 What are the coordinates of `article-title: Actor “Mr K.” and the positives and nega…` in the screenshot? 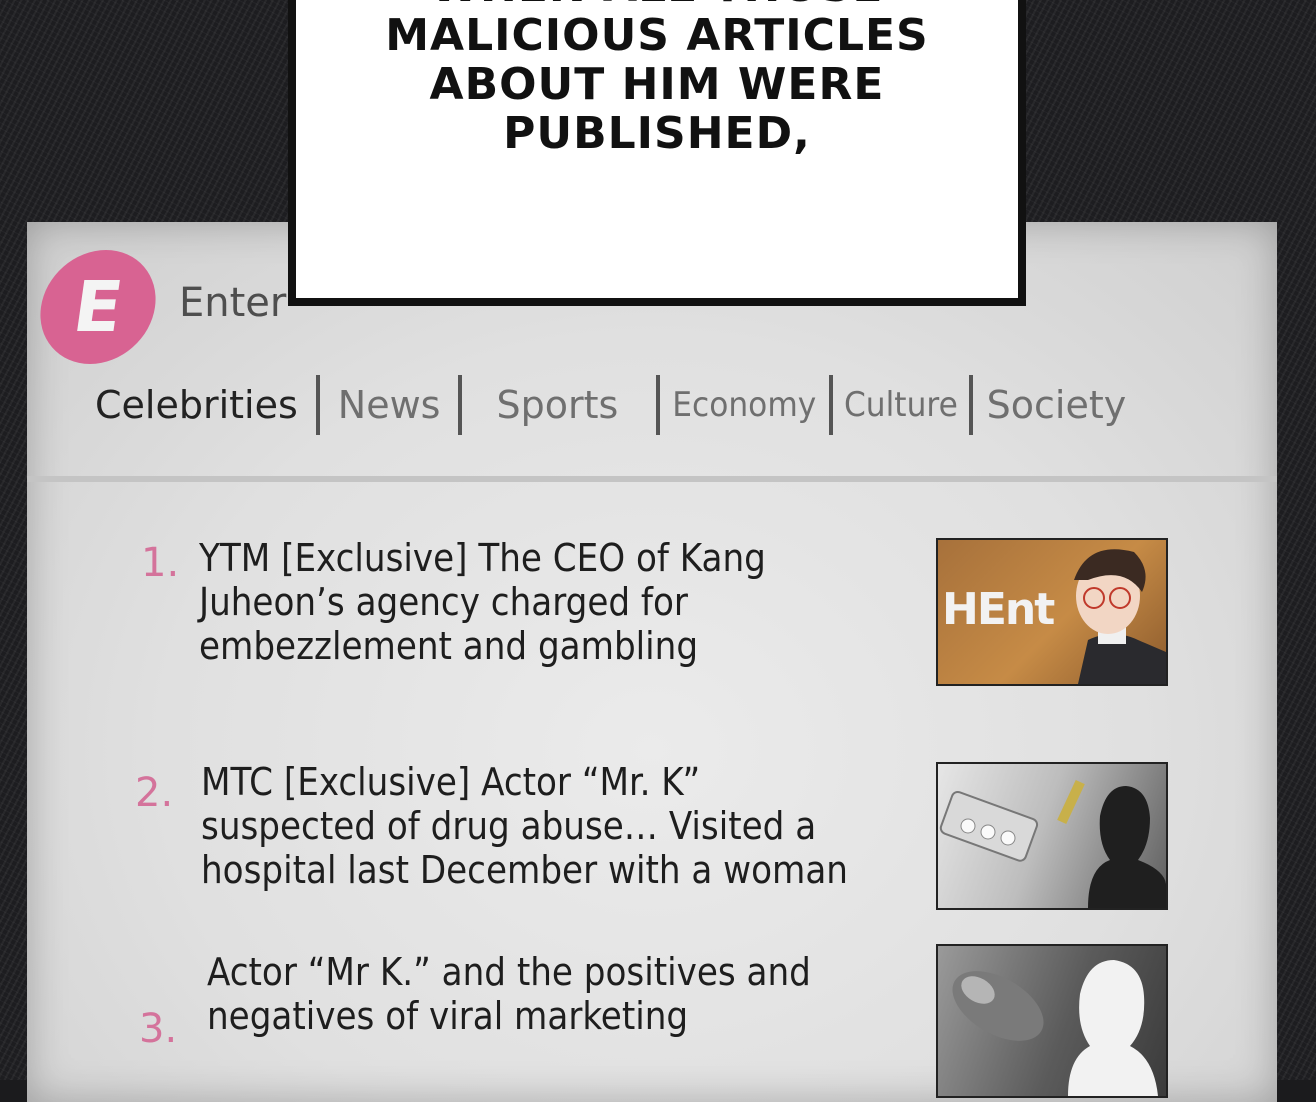 It's located at (509, 994).